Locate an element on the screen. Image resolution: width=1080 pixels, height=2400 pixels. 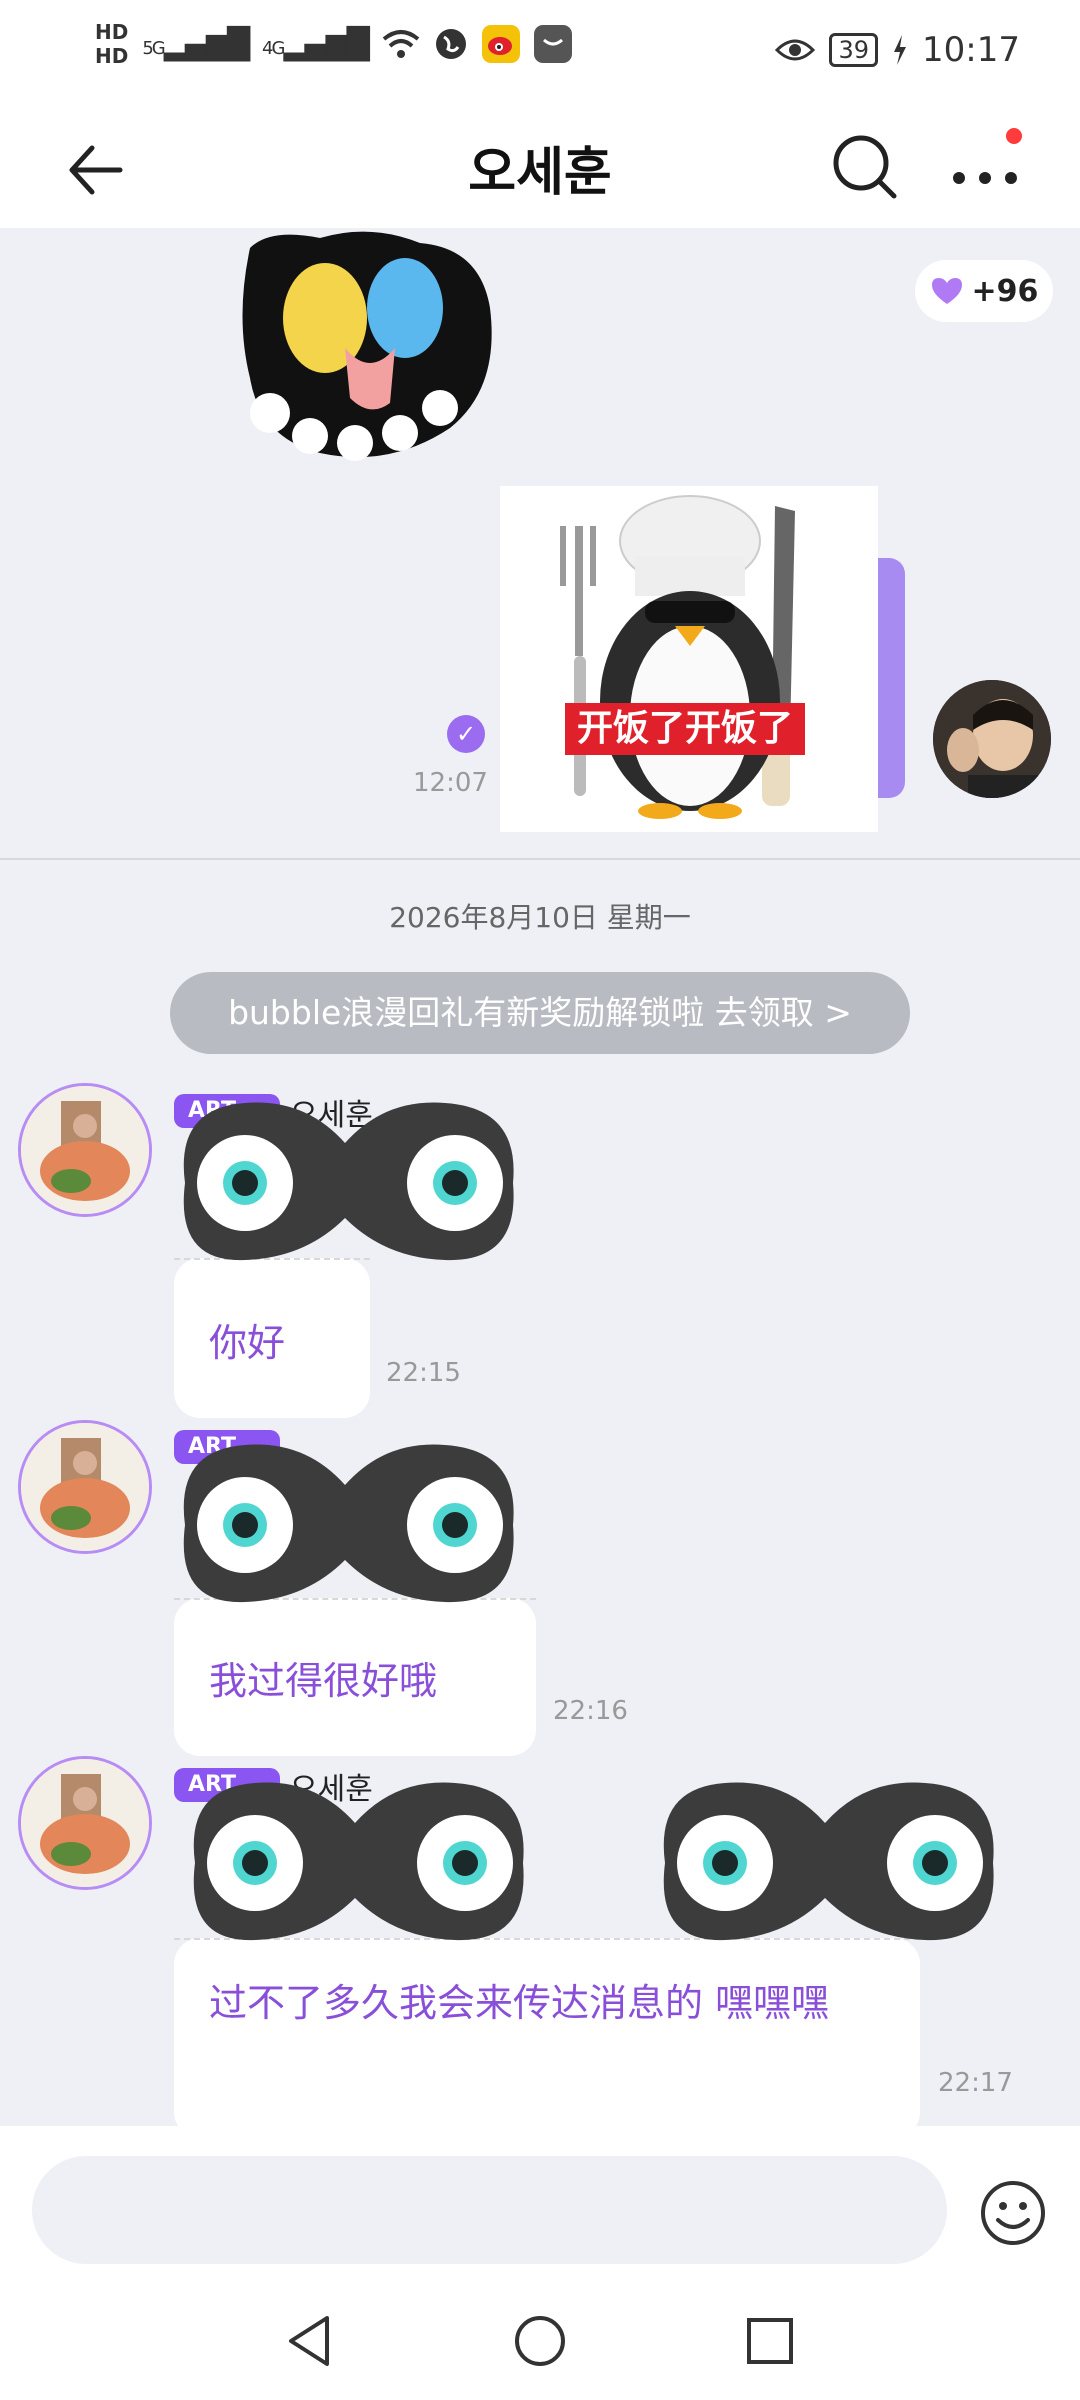
wifi-icon is located at coordinates (401, 44).